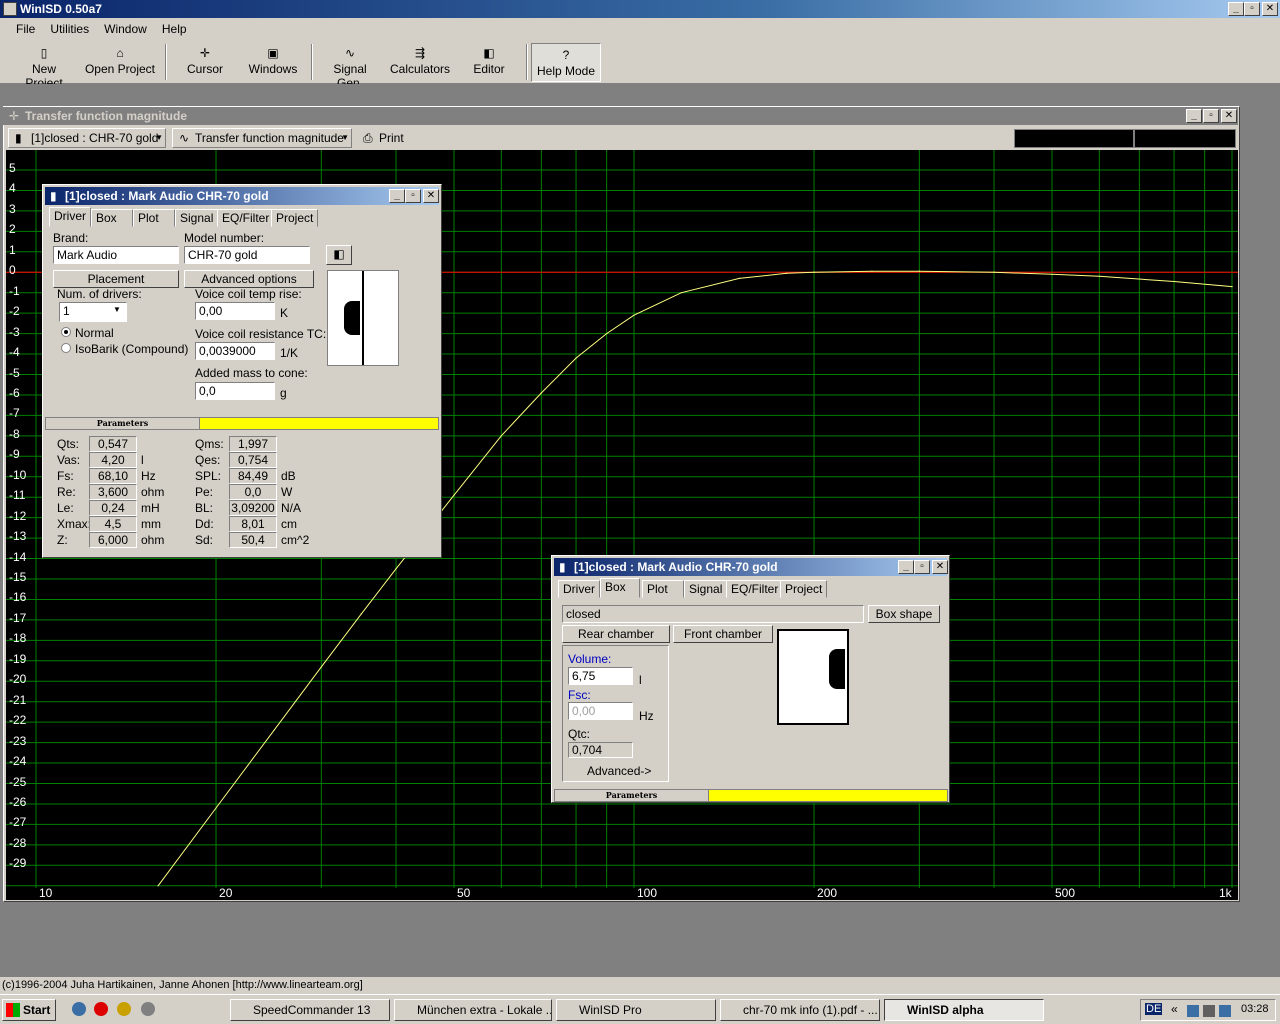  I want to click on signal-gen-button: ∿ Signal Gen., so click(350, 66).